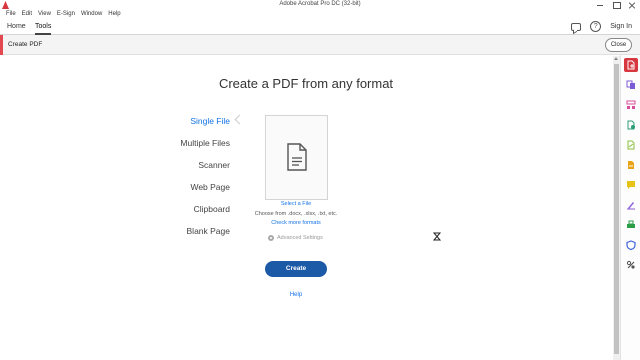 The height and width of the screenshot is (360, 640). What do you see at coordinates (27, 14) in the screenshot?
I see `menu-edit: Edit` at bounding box center [27, 14].